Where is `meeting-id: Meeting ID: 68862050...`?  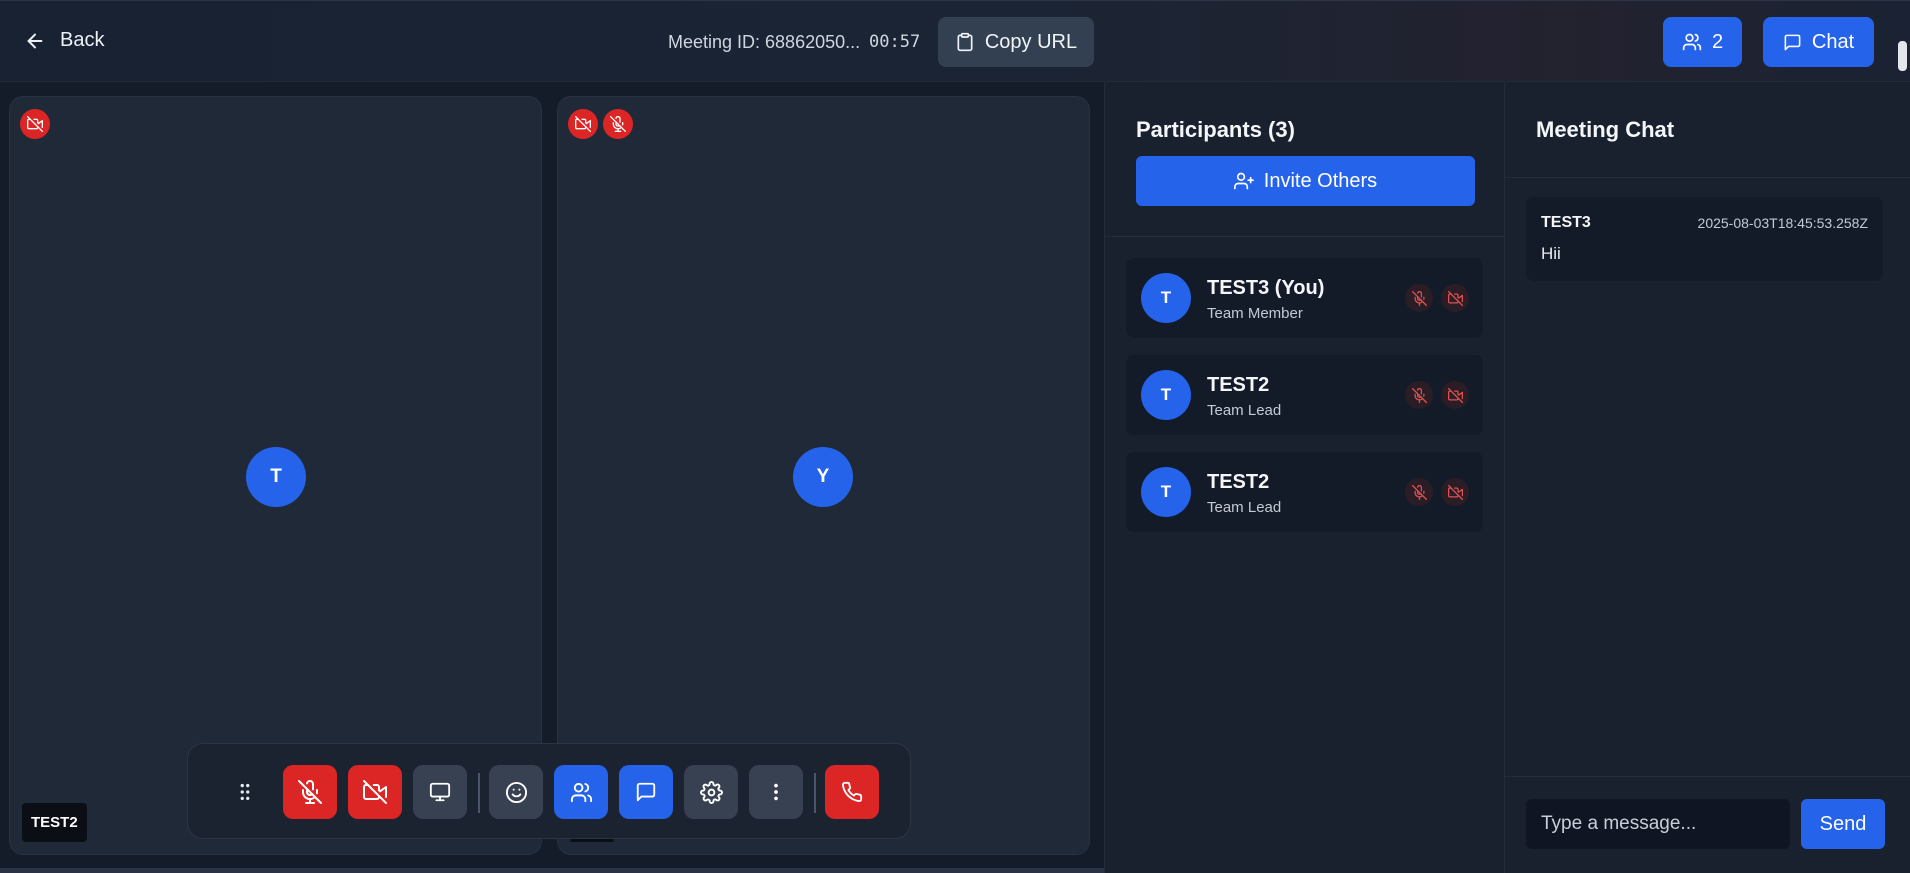 meeting-id: Meeting ID: 68862050... is located at coordinates (764, 42).